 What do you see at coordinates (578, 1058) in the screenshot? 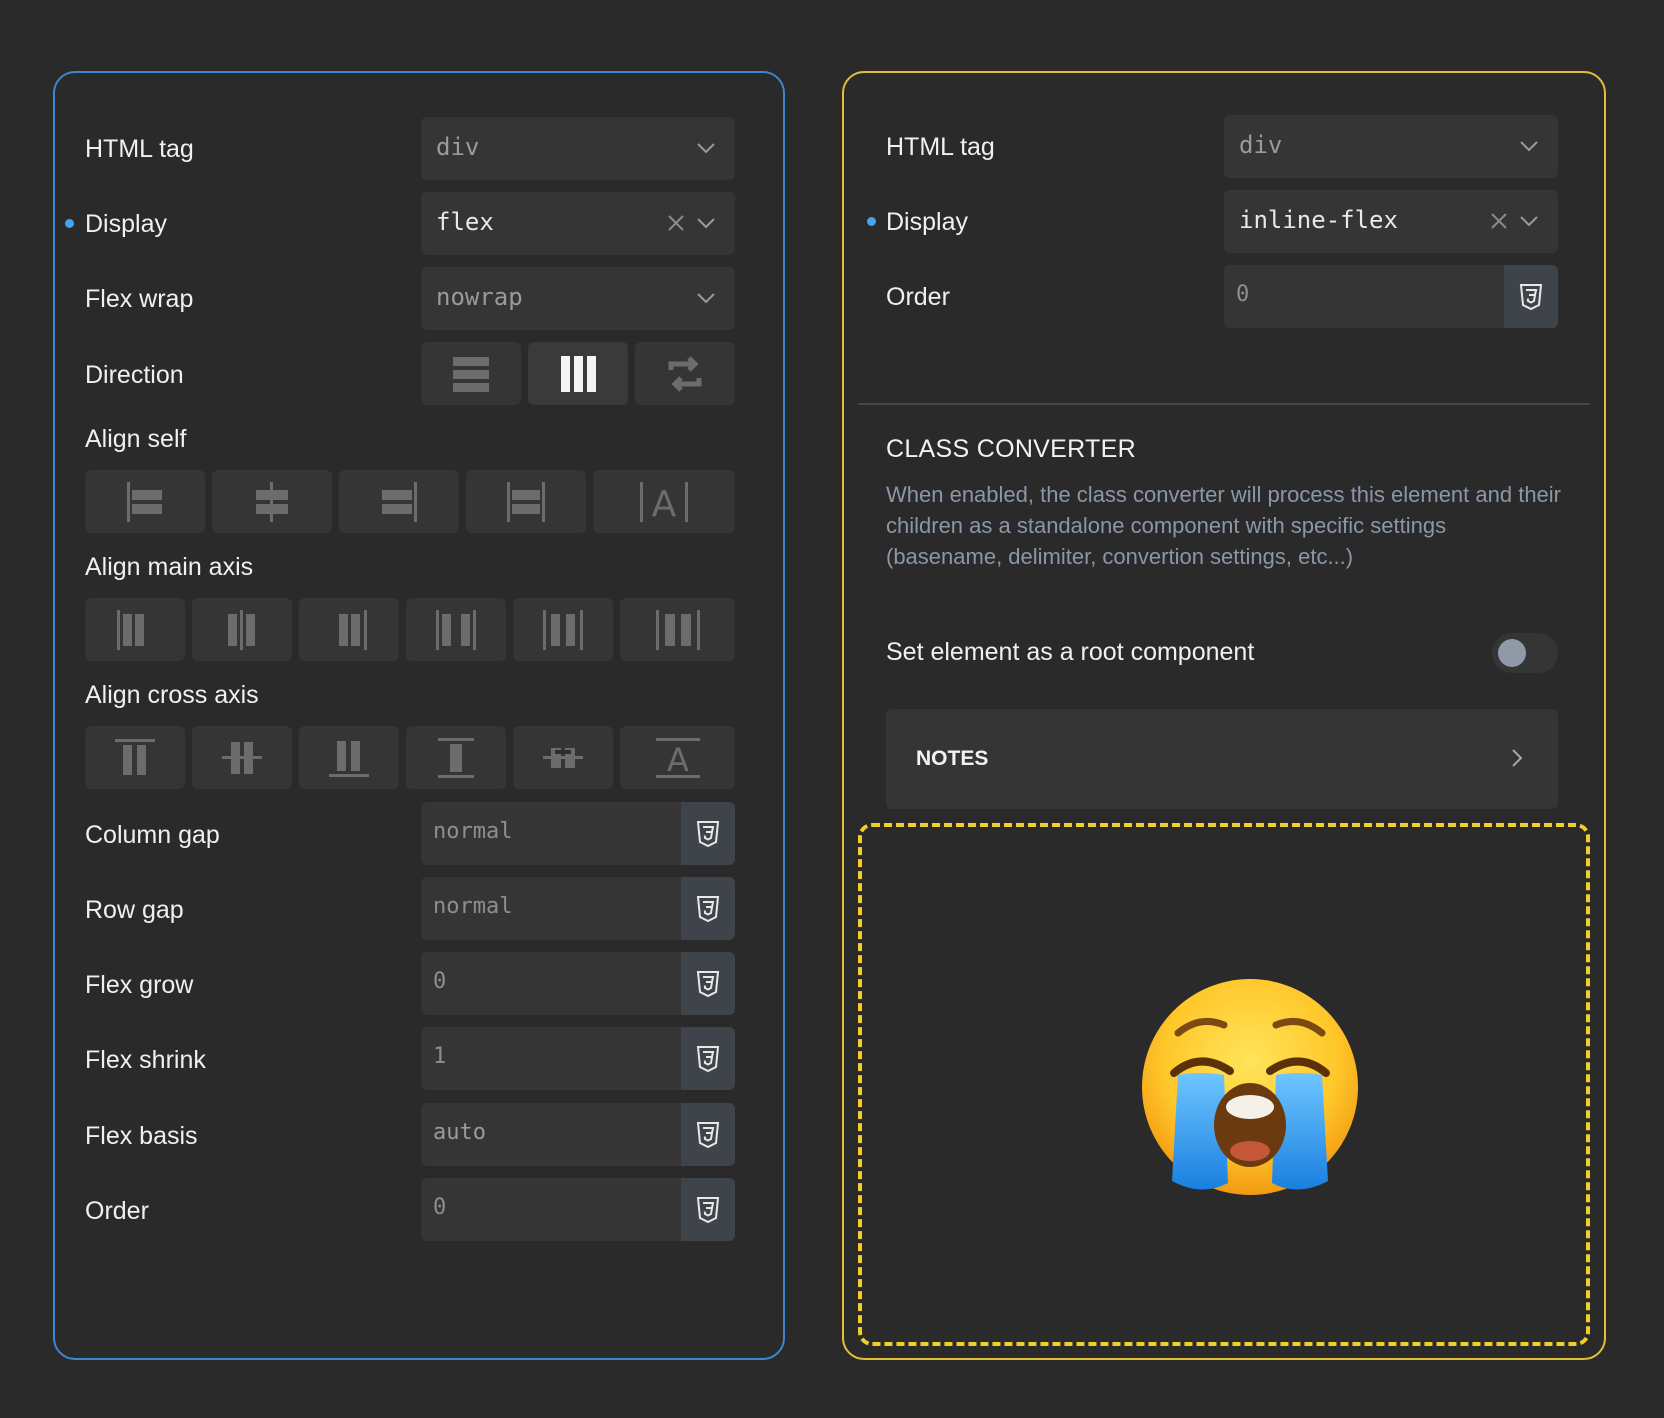
I see `flex-shrink-field: 1` at bounding box center [578, 1058].